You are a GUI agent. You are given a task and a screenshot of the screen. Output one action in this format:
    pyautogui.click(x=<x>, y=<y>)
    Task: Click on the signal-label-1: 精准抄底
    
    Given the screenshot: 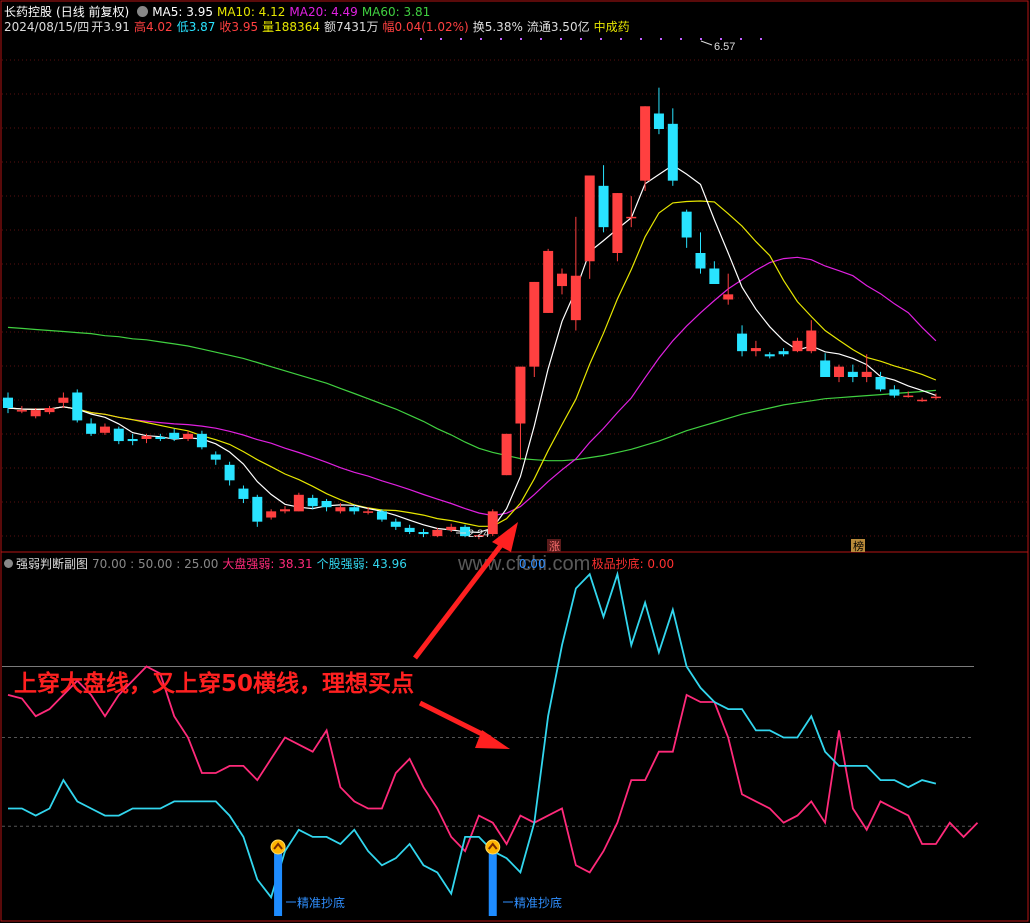 What is the action you would take?
    pyautogui.click(x=321, y=902)
    